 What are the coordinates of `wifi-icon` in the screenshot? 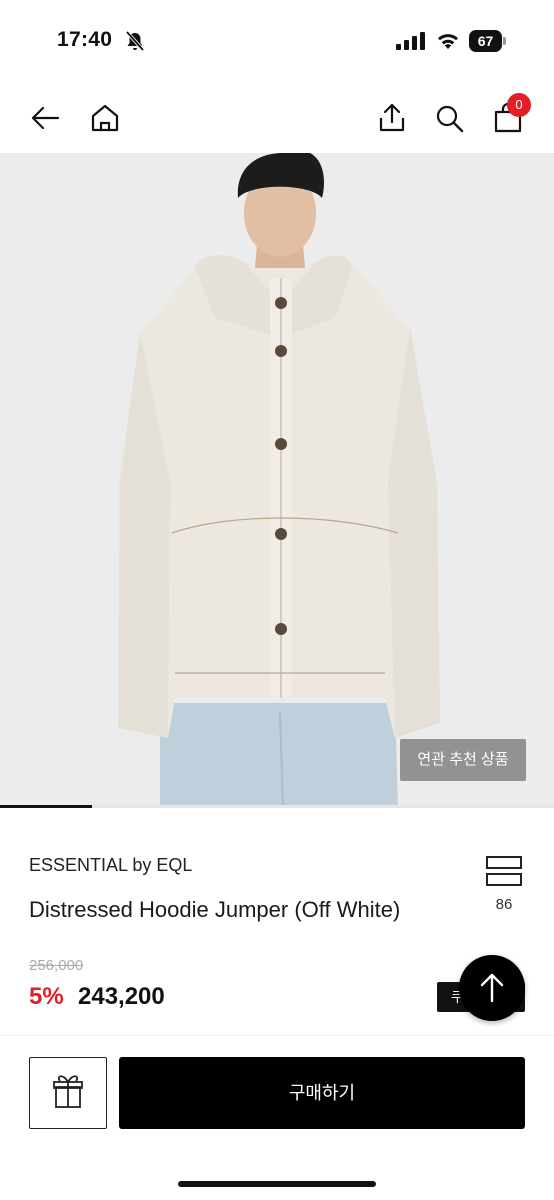 It's located at (448, 41).